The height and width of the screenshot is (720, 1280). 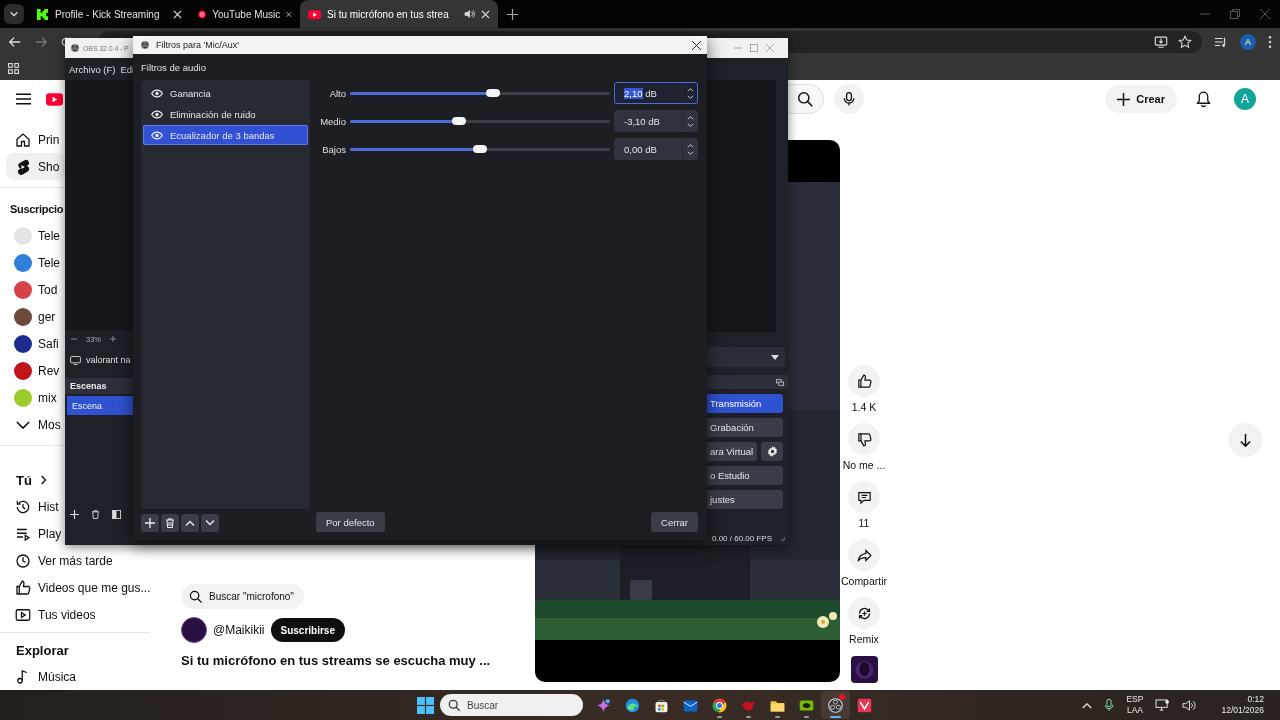 What do you see at coordinates (54, 99) in the screenshot?
I see `play-logo-icon` at bounding box center [54, 99].